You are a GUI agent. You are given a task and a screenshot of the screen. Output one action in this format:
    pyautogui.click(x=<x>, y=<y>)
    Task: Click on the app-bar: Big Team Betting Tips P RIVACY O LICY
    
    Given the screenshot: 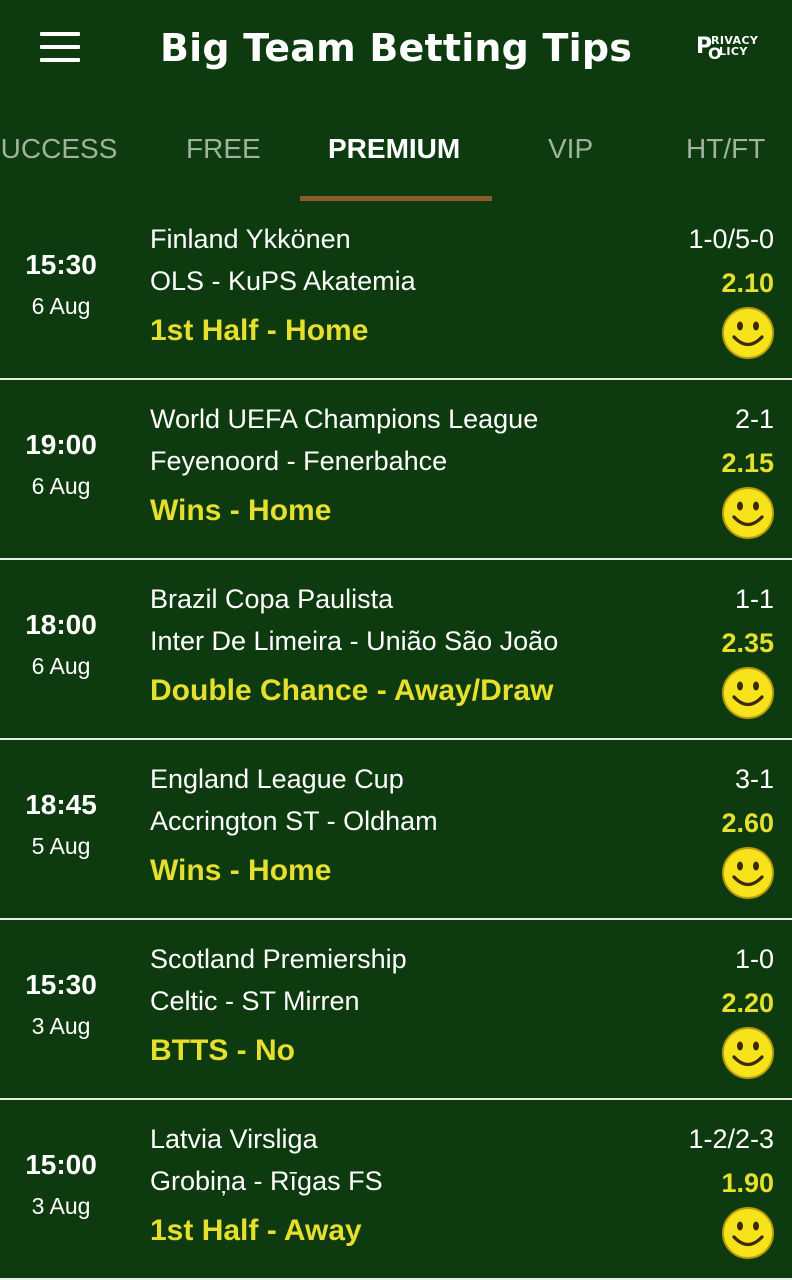 What is the action you would take?
    pyautogui.click(x=396, y=48)
    